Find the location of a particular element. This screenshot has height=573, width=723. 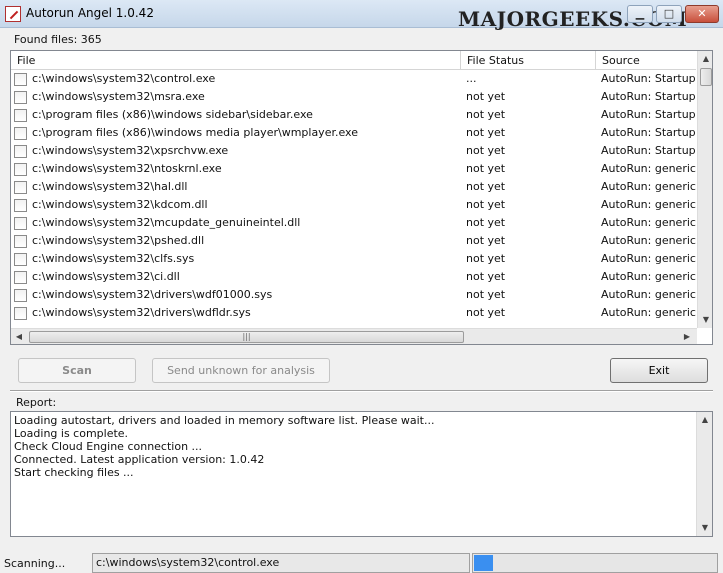

file-path: c:\windows\system32\msra.exe is located at coordinates (118, 96).